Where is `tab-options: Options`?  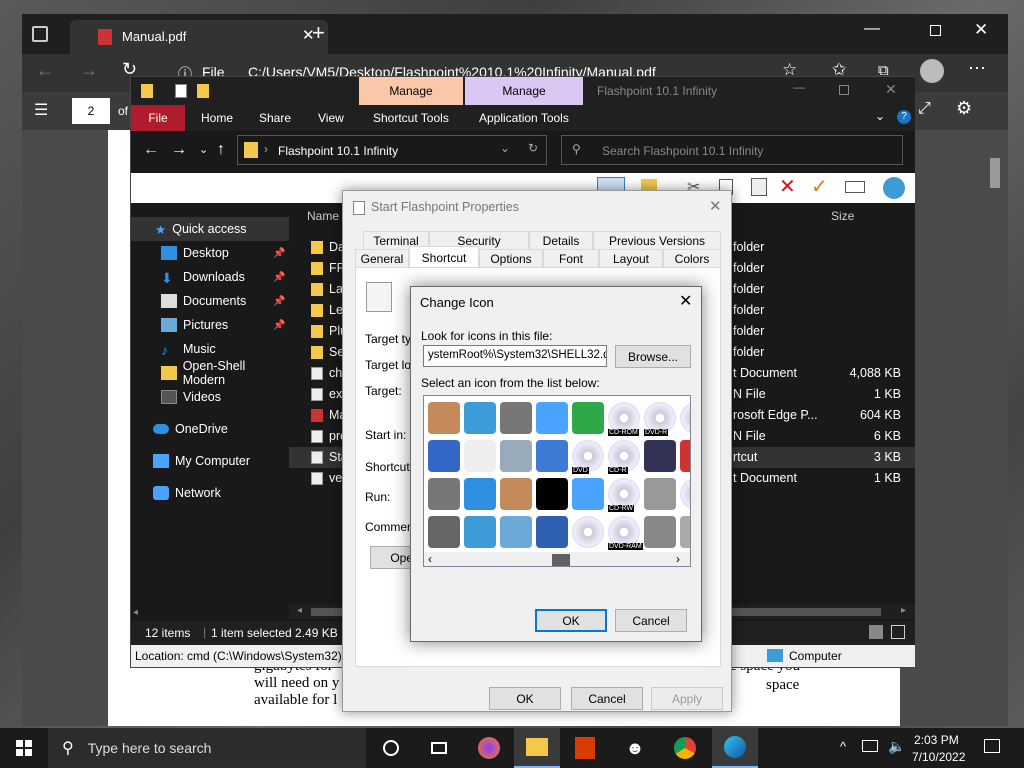 tab-options: Options is located at coordinates (511, 258).